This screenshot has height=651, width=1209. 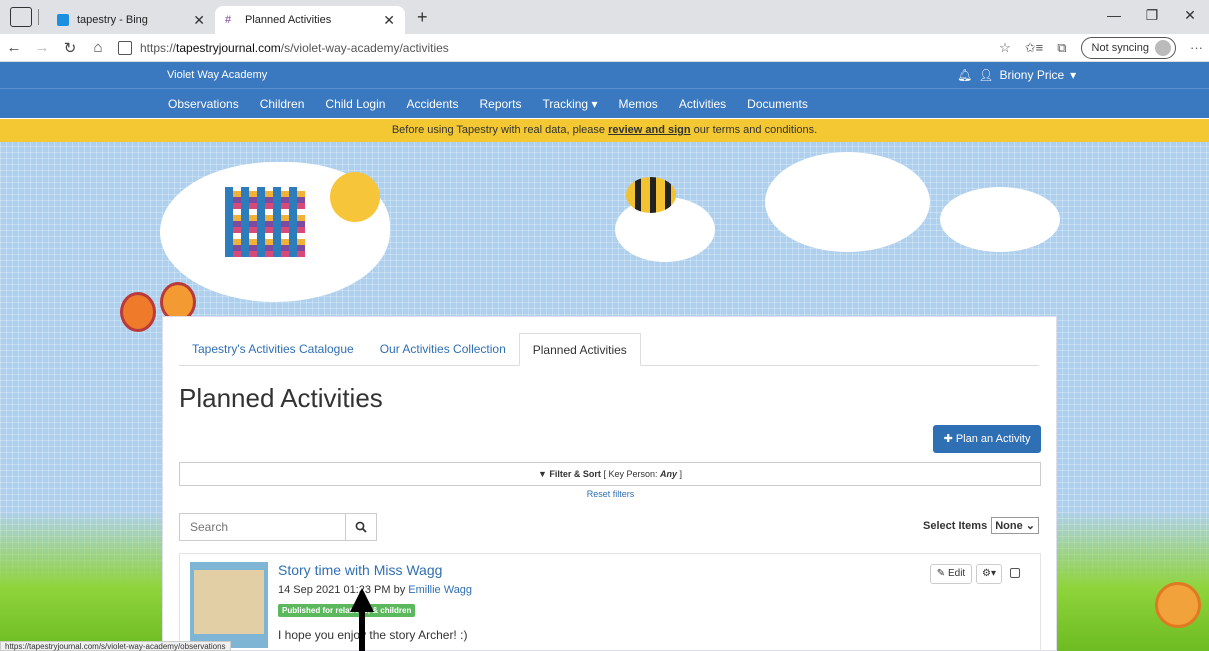 What do you see at coordinates (422, 17) in the screenshot?
I see `new-tab-icon: +` at bounding box center [422, 17].